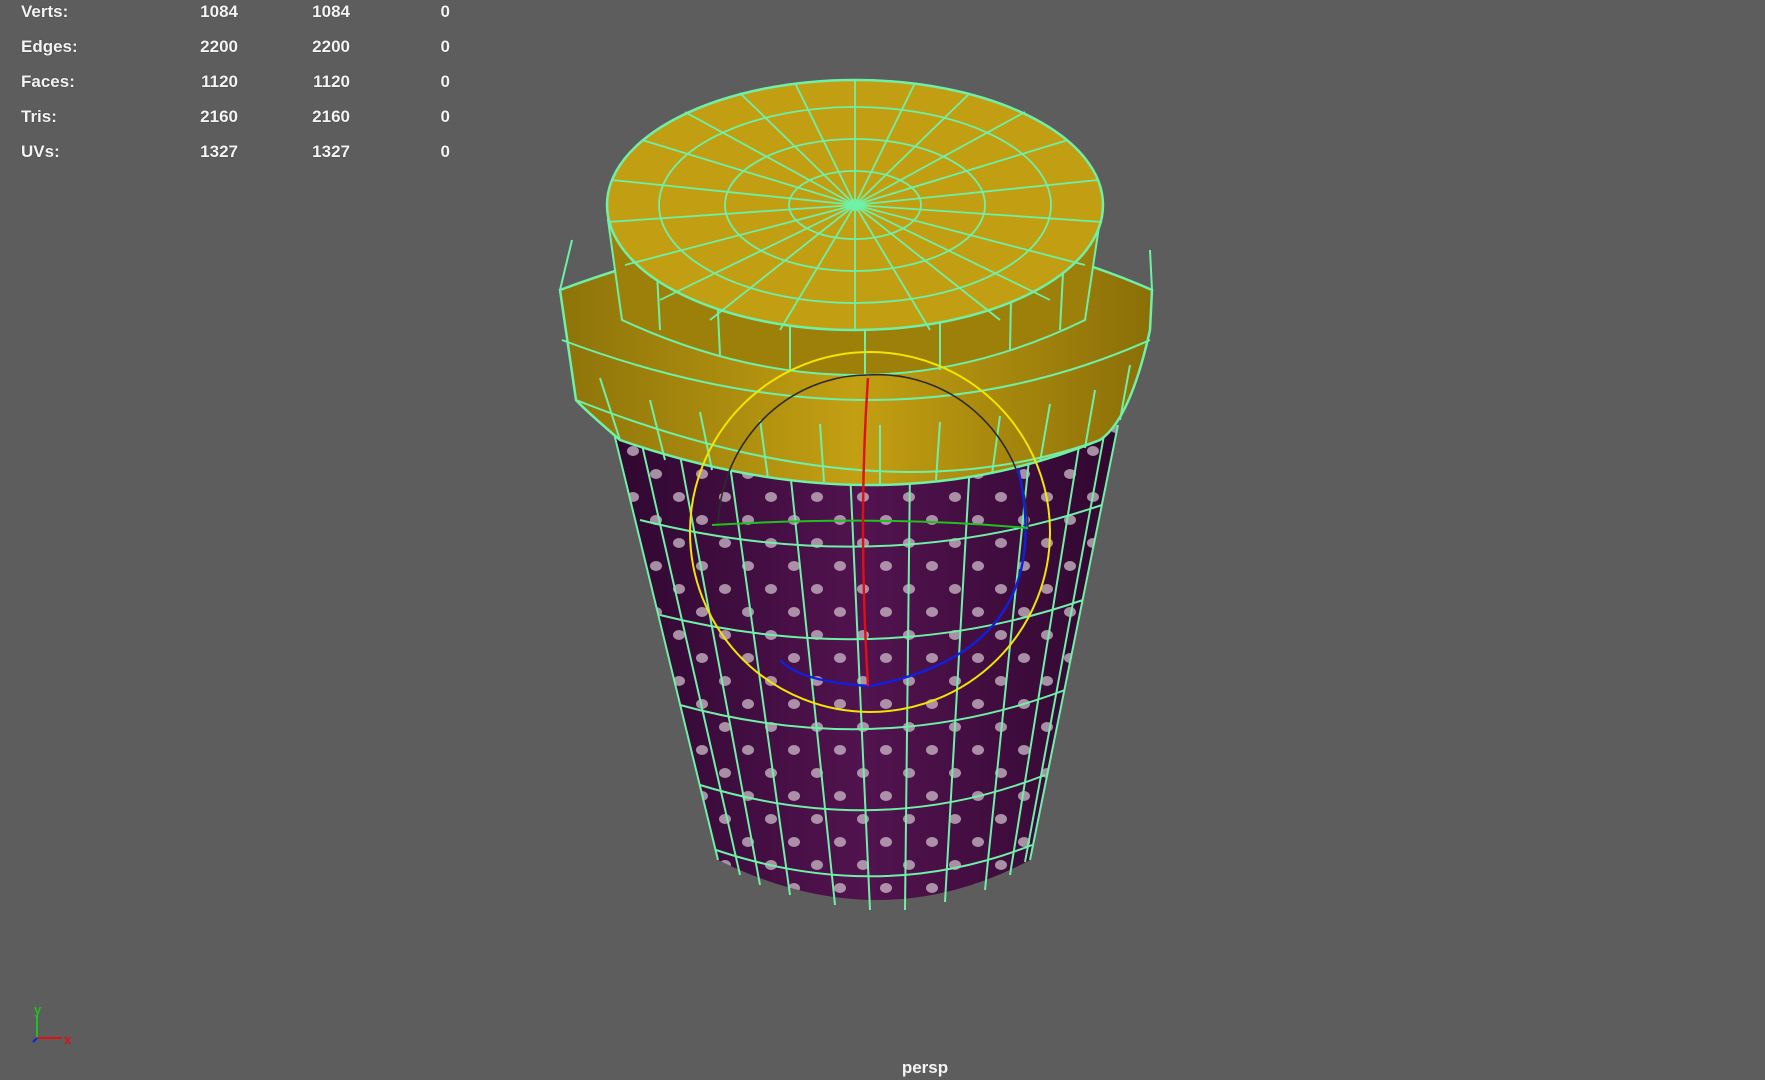  What do you see at coordinates (49, 46) in the screenshot?
I see `hud-label: Edges:` at bounding box center [49, 46].